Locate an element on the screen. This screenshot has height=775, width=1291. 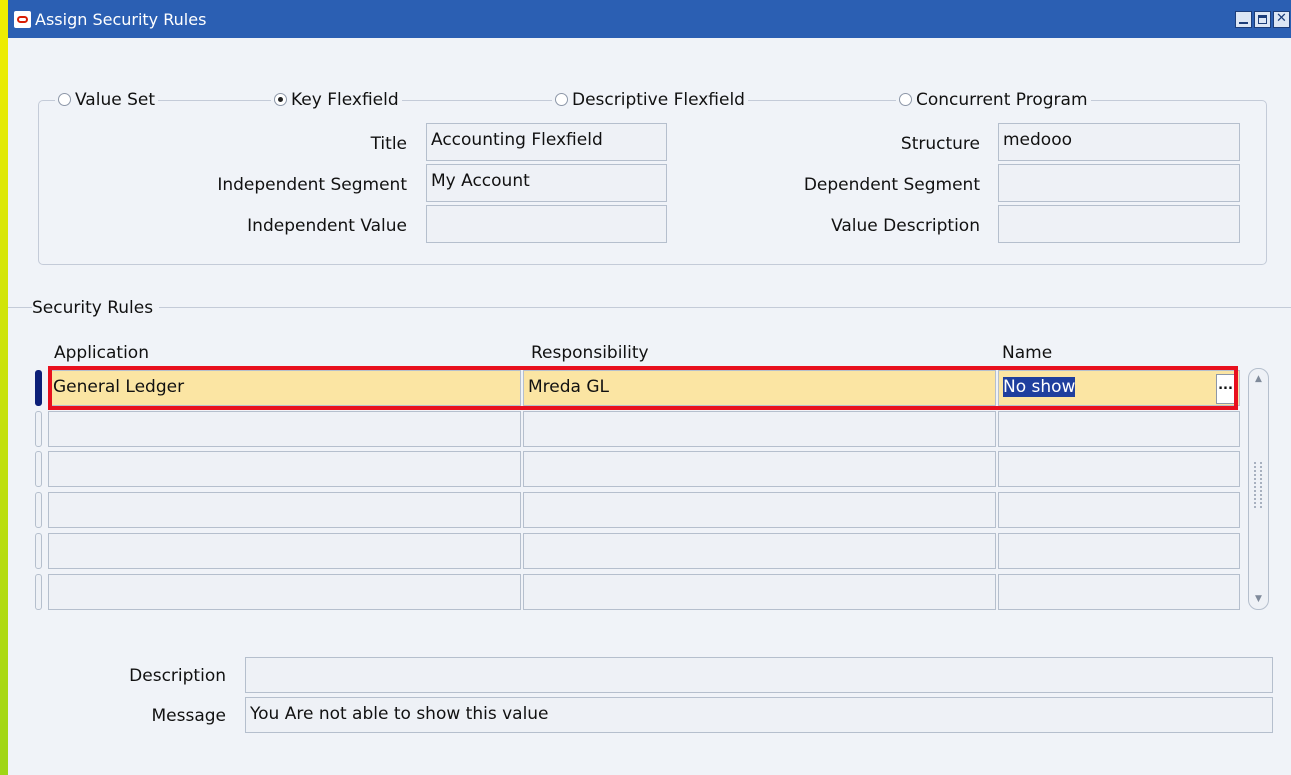
oracle-logo-icon is located at coordinates (22, 19).